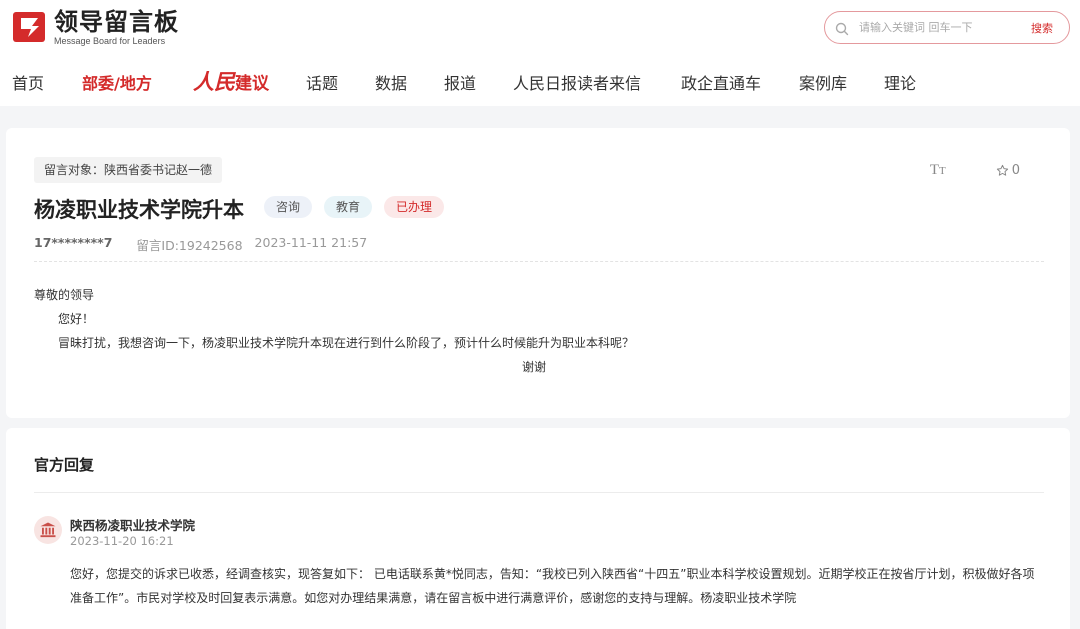 This screenshot has height=629, width=1080. I want to click on message-greeting: 您好！, so click(76, 319).